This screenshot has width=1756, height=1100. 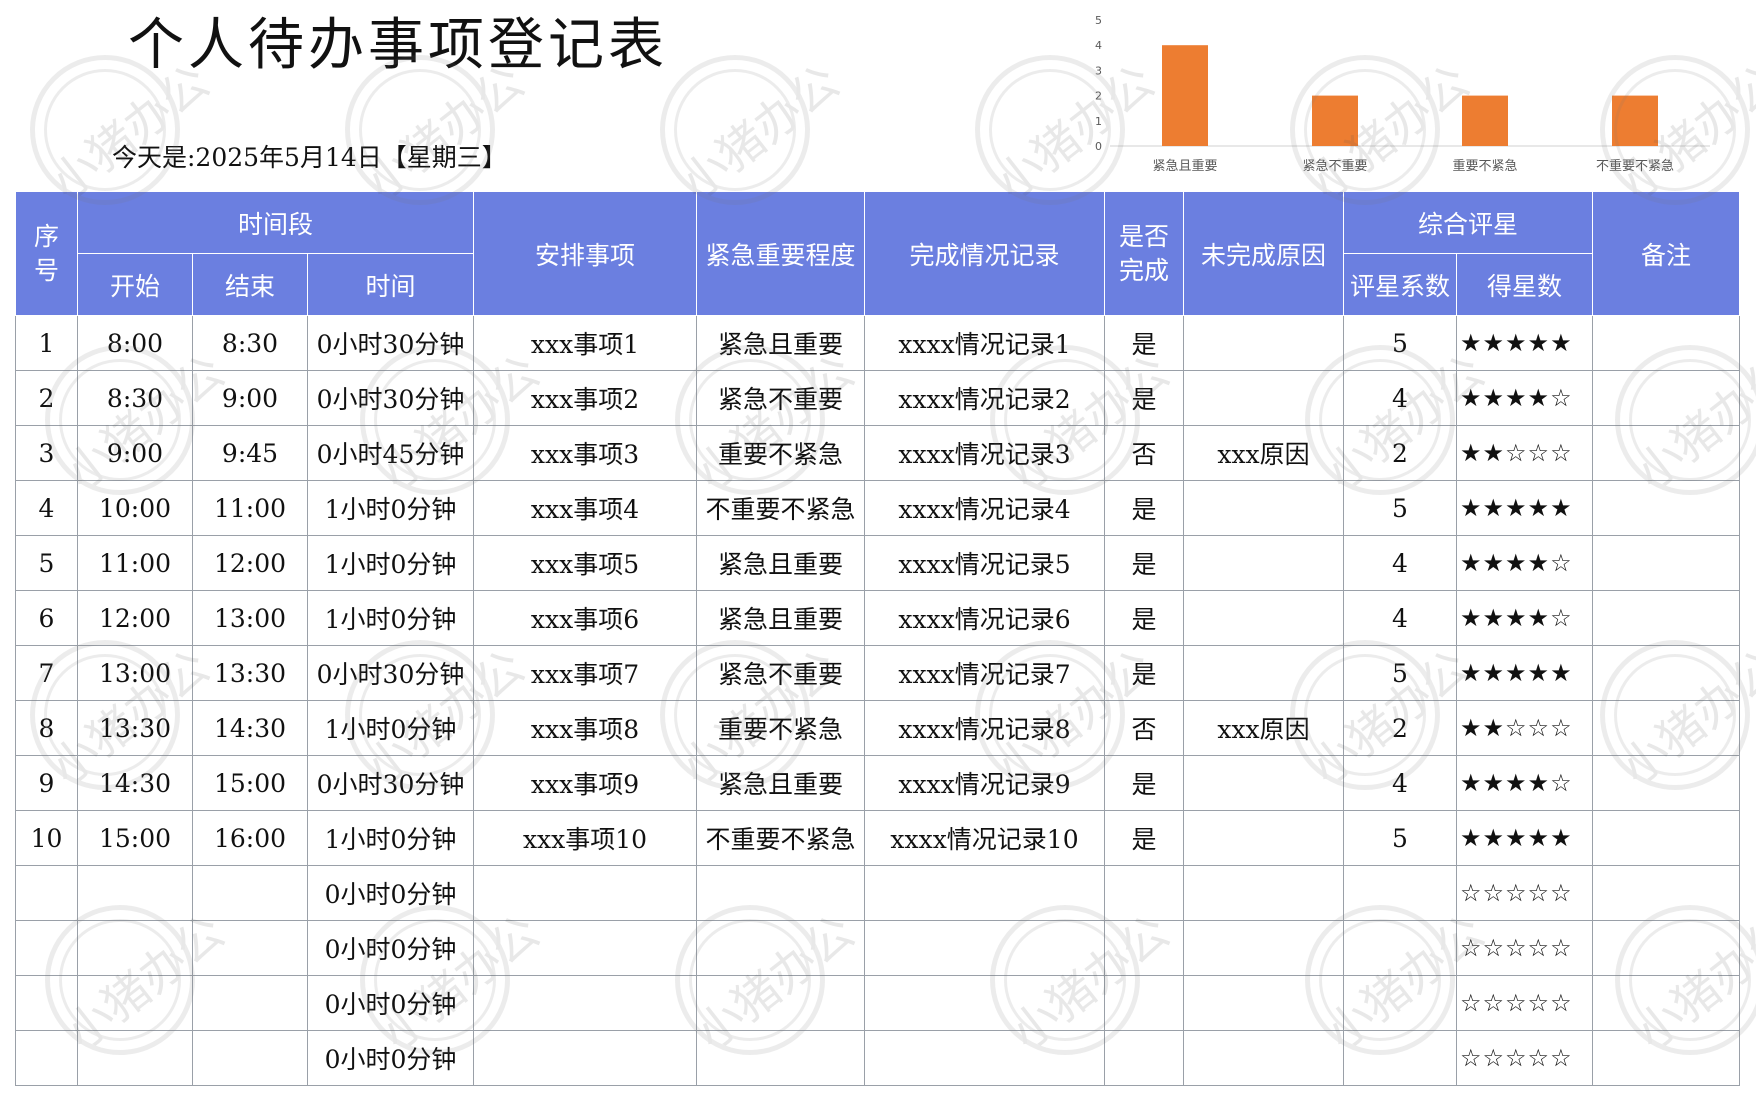 I want to click on cell-stars: ★★☆☆☆, so click(x=1524, y=453).